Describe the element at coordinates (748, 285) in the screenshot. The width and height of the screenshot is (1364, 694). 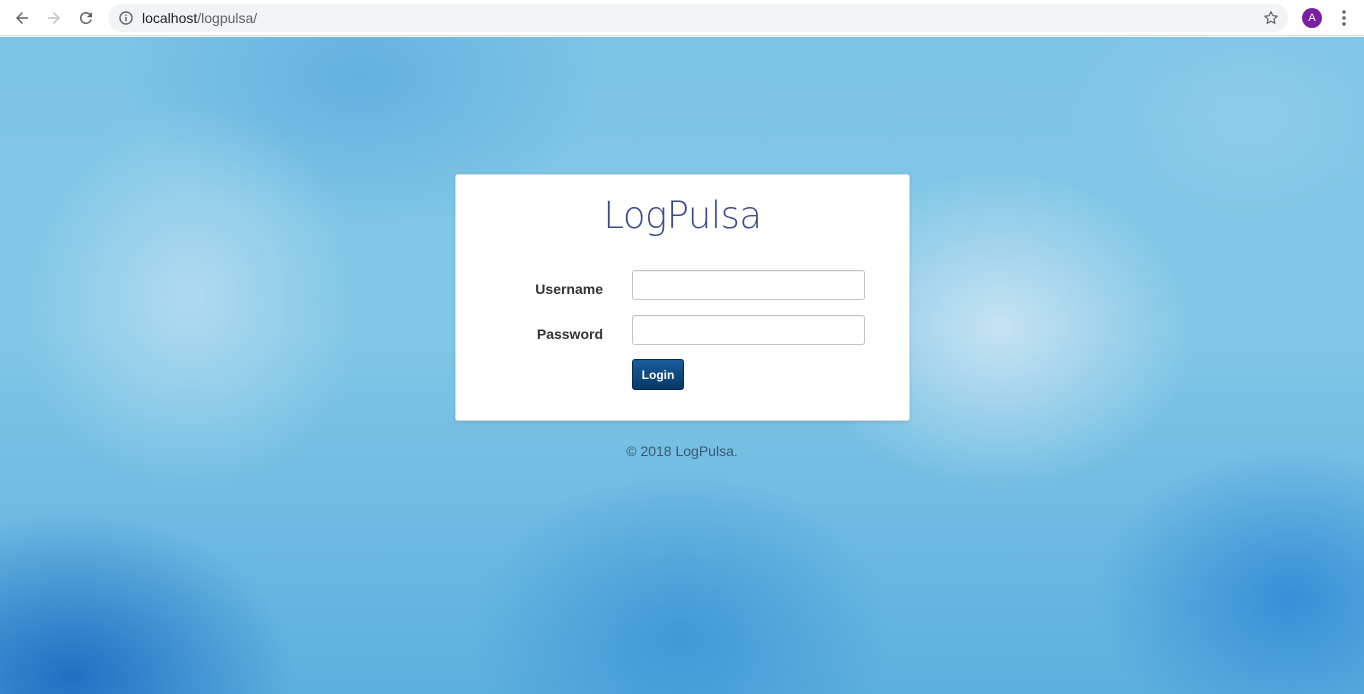
I see `username-input` at that location.